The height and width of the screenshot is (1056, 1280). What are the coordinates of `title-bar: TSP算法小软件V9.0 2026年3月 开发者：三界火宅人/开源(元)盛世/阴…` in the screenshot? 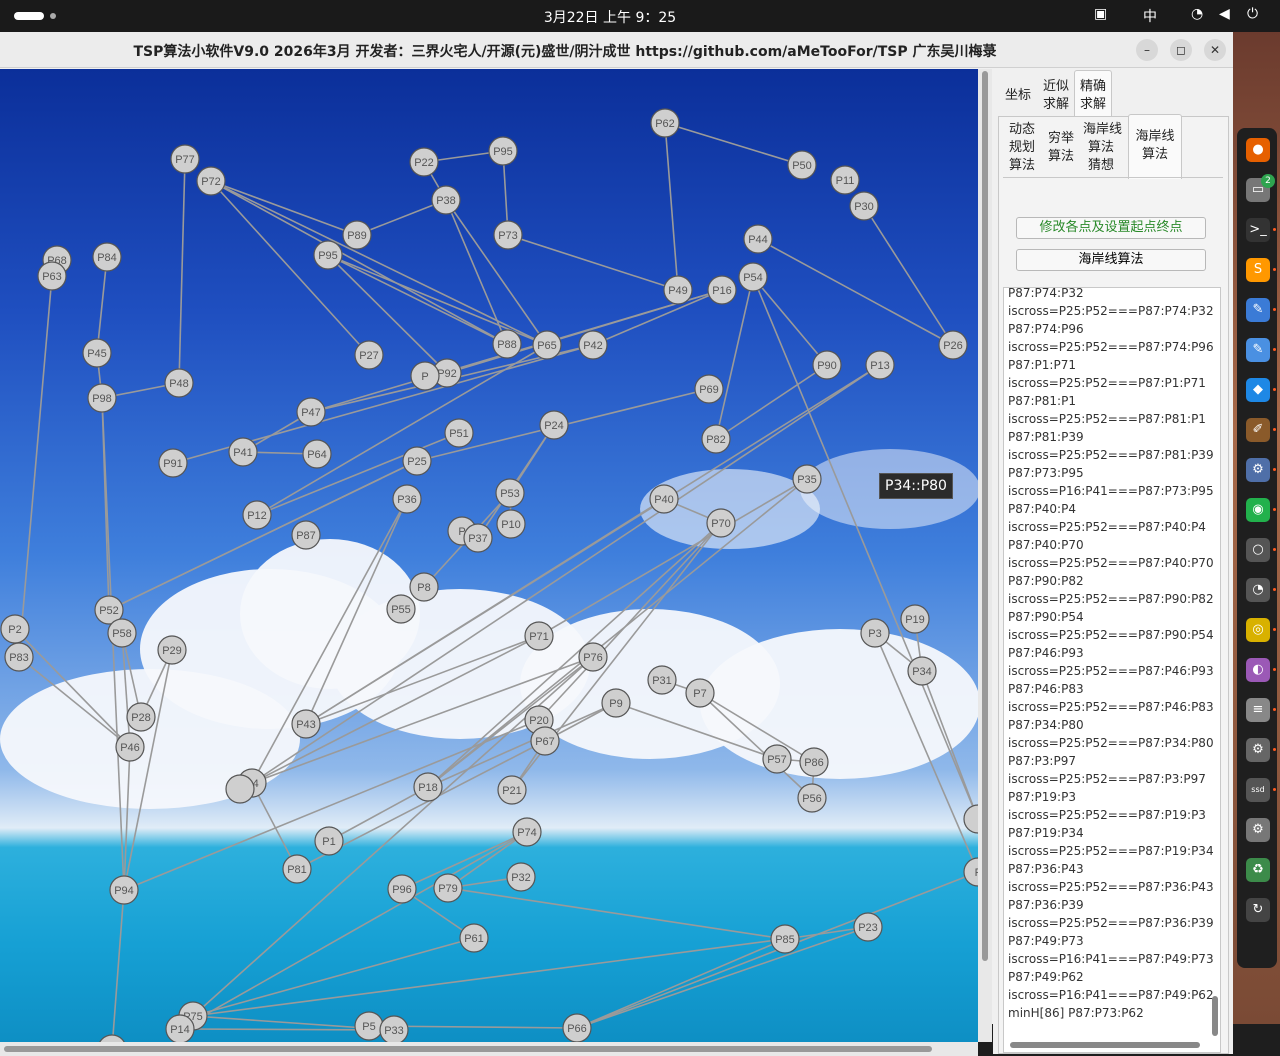 It's located at (616, 50).